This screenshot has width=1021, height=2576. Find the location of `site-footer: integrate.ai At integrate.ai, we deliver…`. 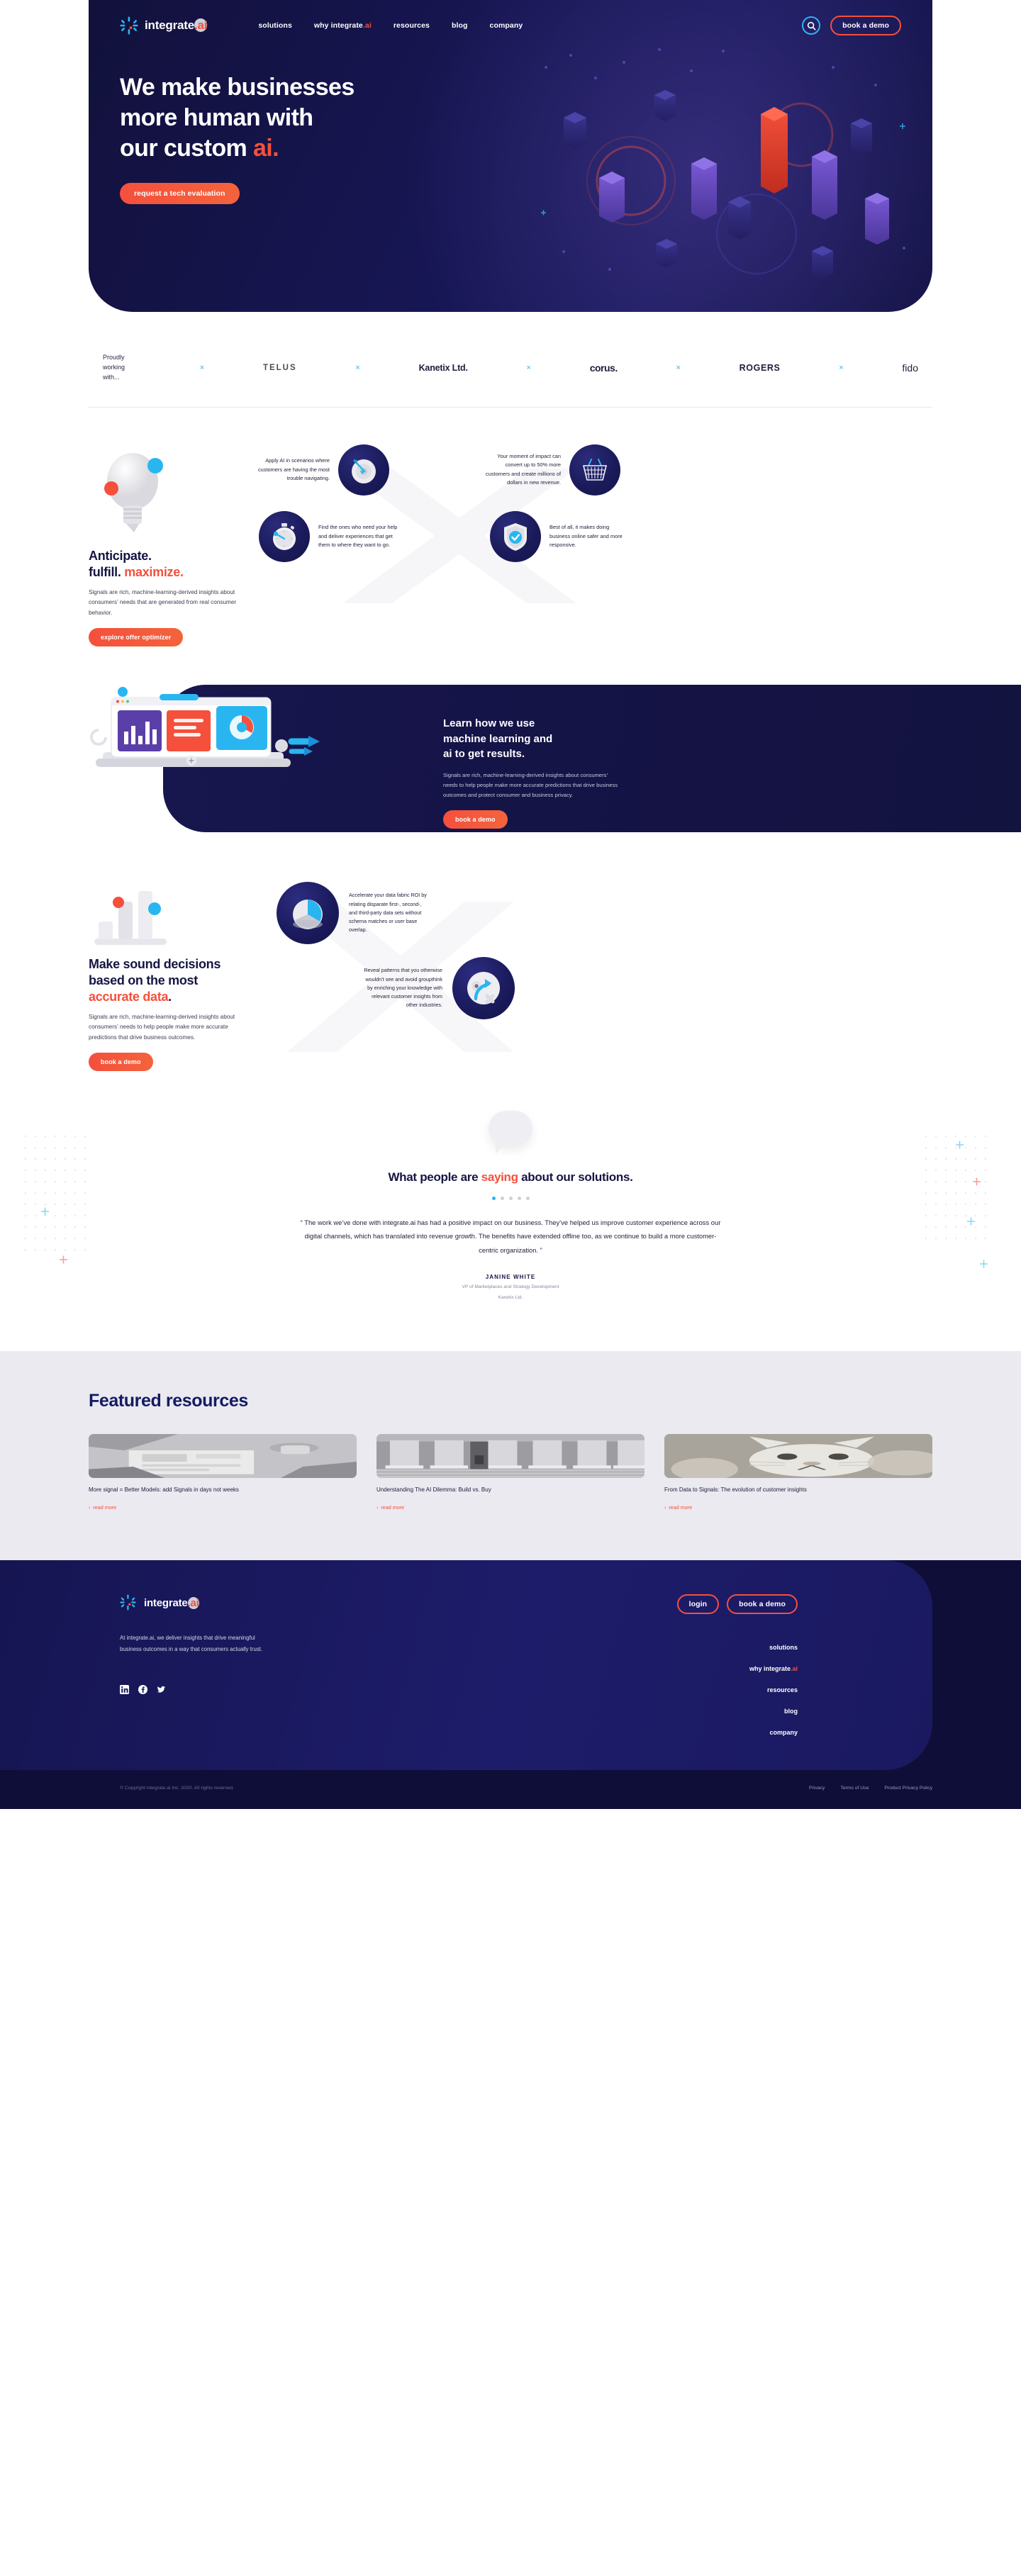

site-footer: integrate.ai At integrate.ai, we deliver… is located at coordinates (510, 1684).